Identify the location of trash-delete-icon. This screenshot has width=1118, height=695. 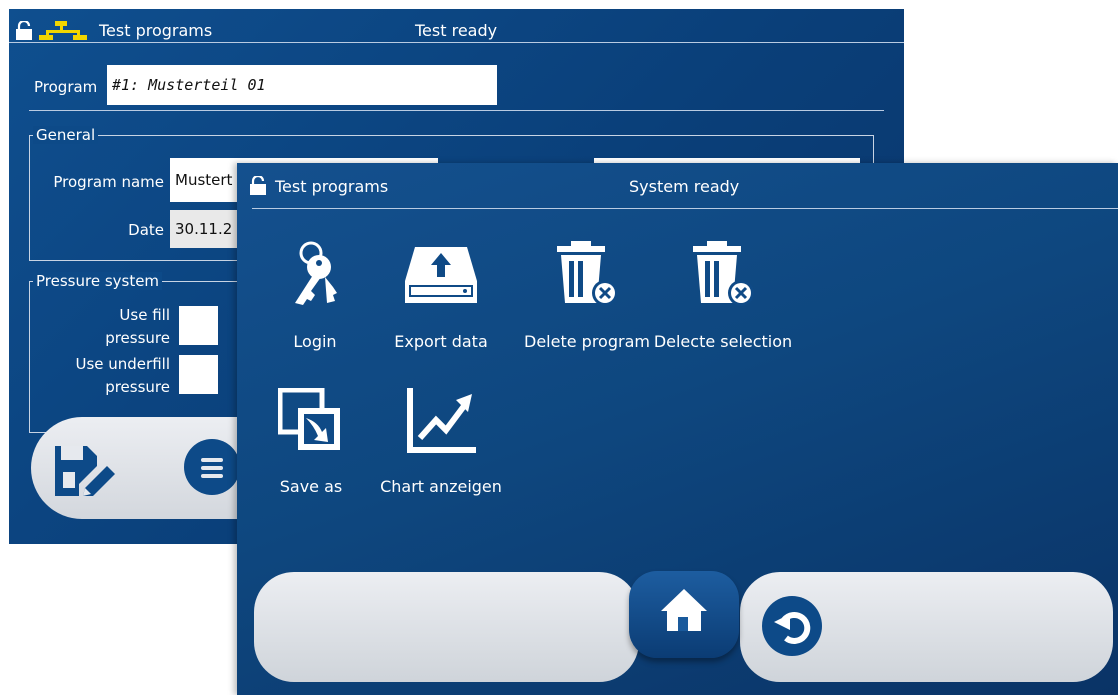
(587, 273).